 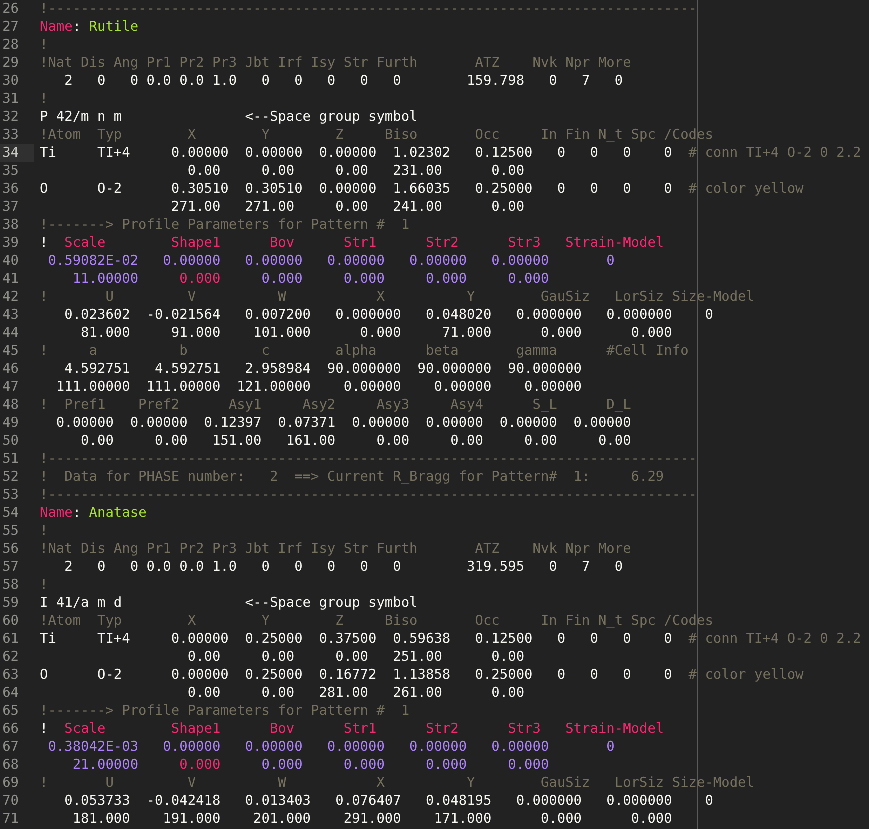 I want to click on line-number: 42, so click(x=11, y=297).